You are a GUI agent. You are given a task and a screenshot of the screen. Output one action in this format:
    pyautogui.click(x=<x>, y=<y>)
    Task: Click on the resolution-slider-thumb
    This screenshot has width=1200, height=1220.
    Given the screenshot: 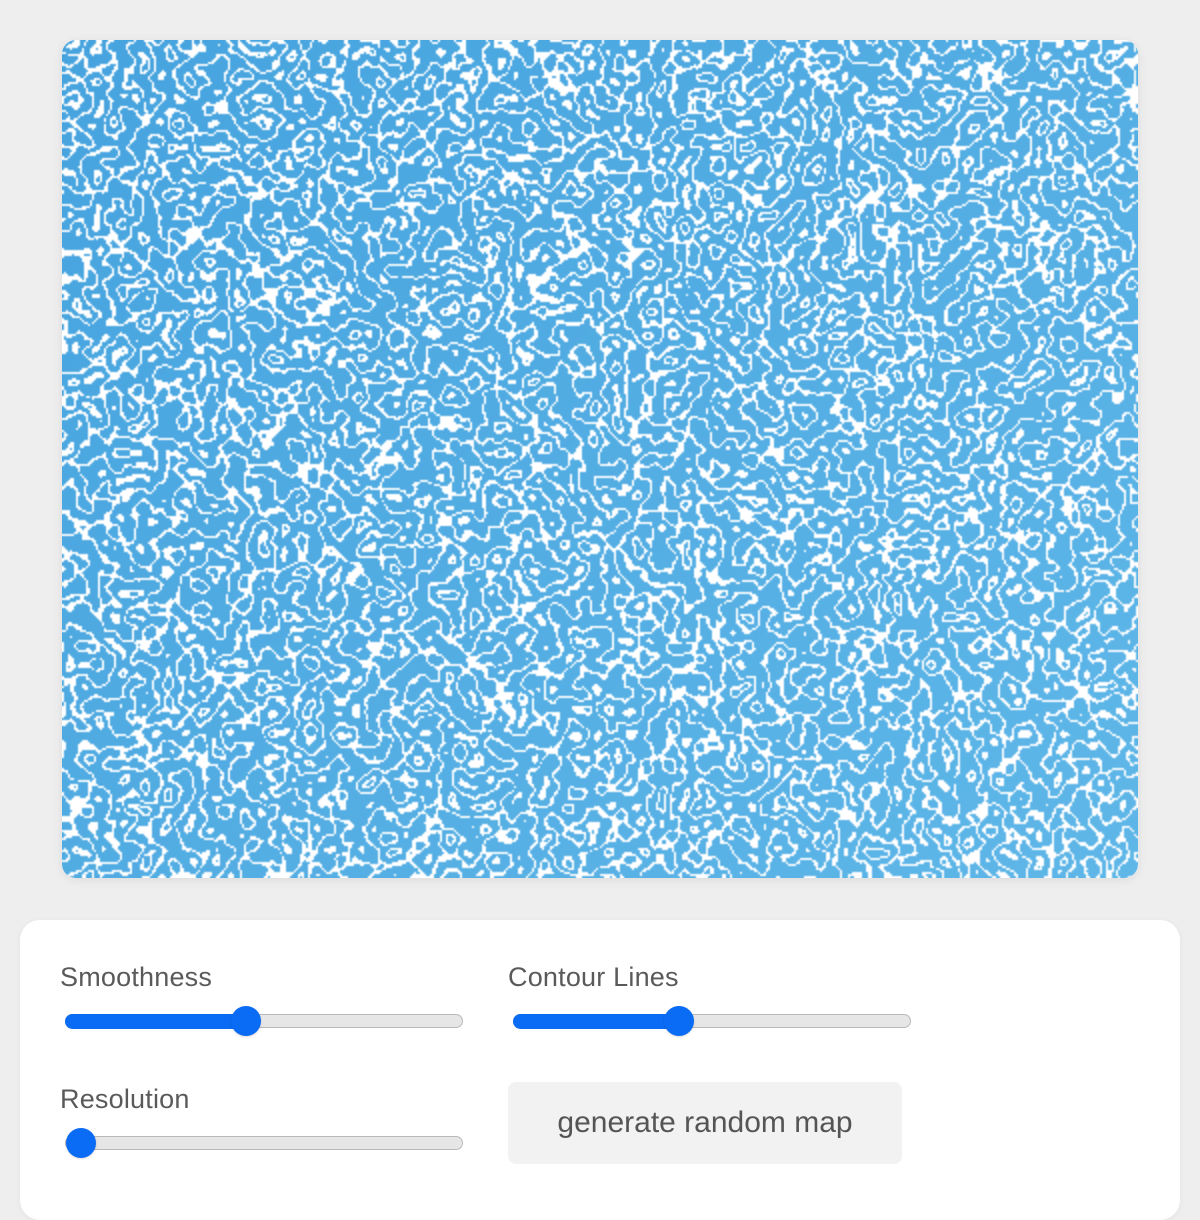 What is the action you would take?
    pyautogui.click(x=81, y=1143)
    